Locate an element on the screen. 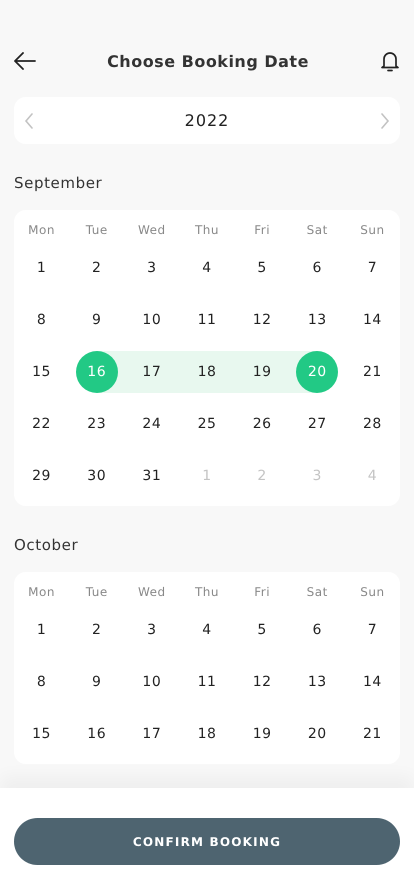  month-title: September is located at coordinates (59, 183).